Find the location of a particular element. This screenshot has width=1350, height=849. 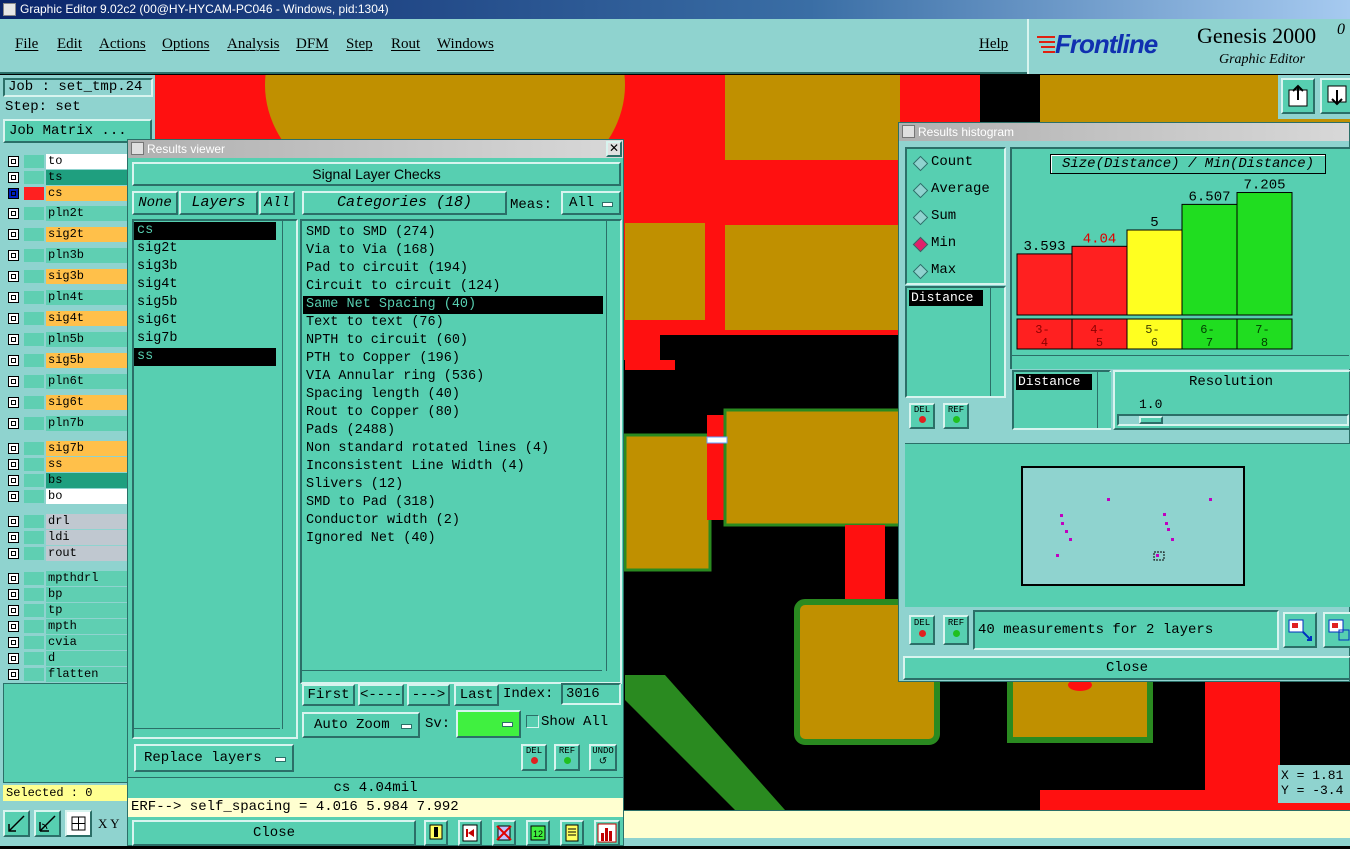

layer-name: rout is located at coordinates (87, 553).